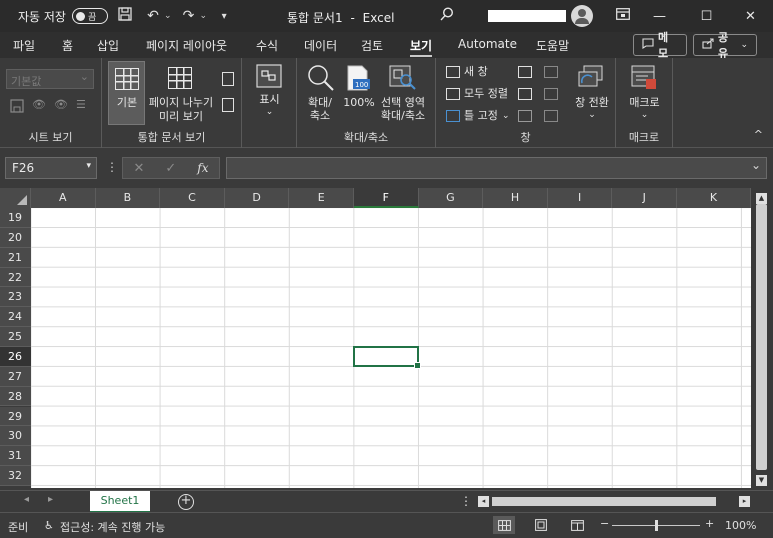 The height and width of the screenshot is (538, 773). I want to click on zoom-slider-thumb, so click(656, 525).